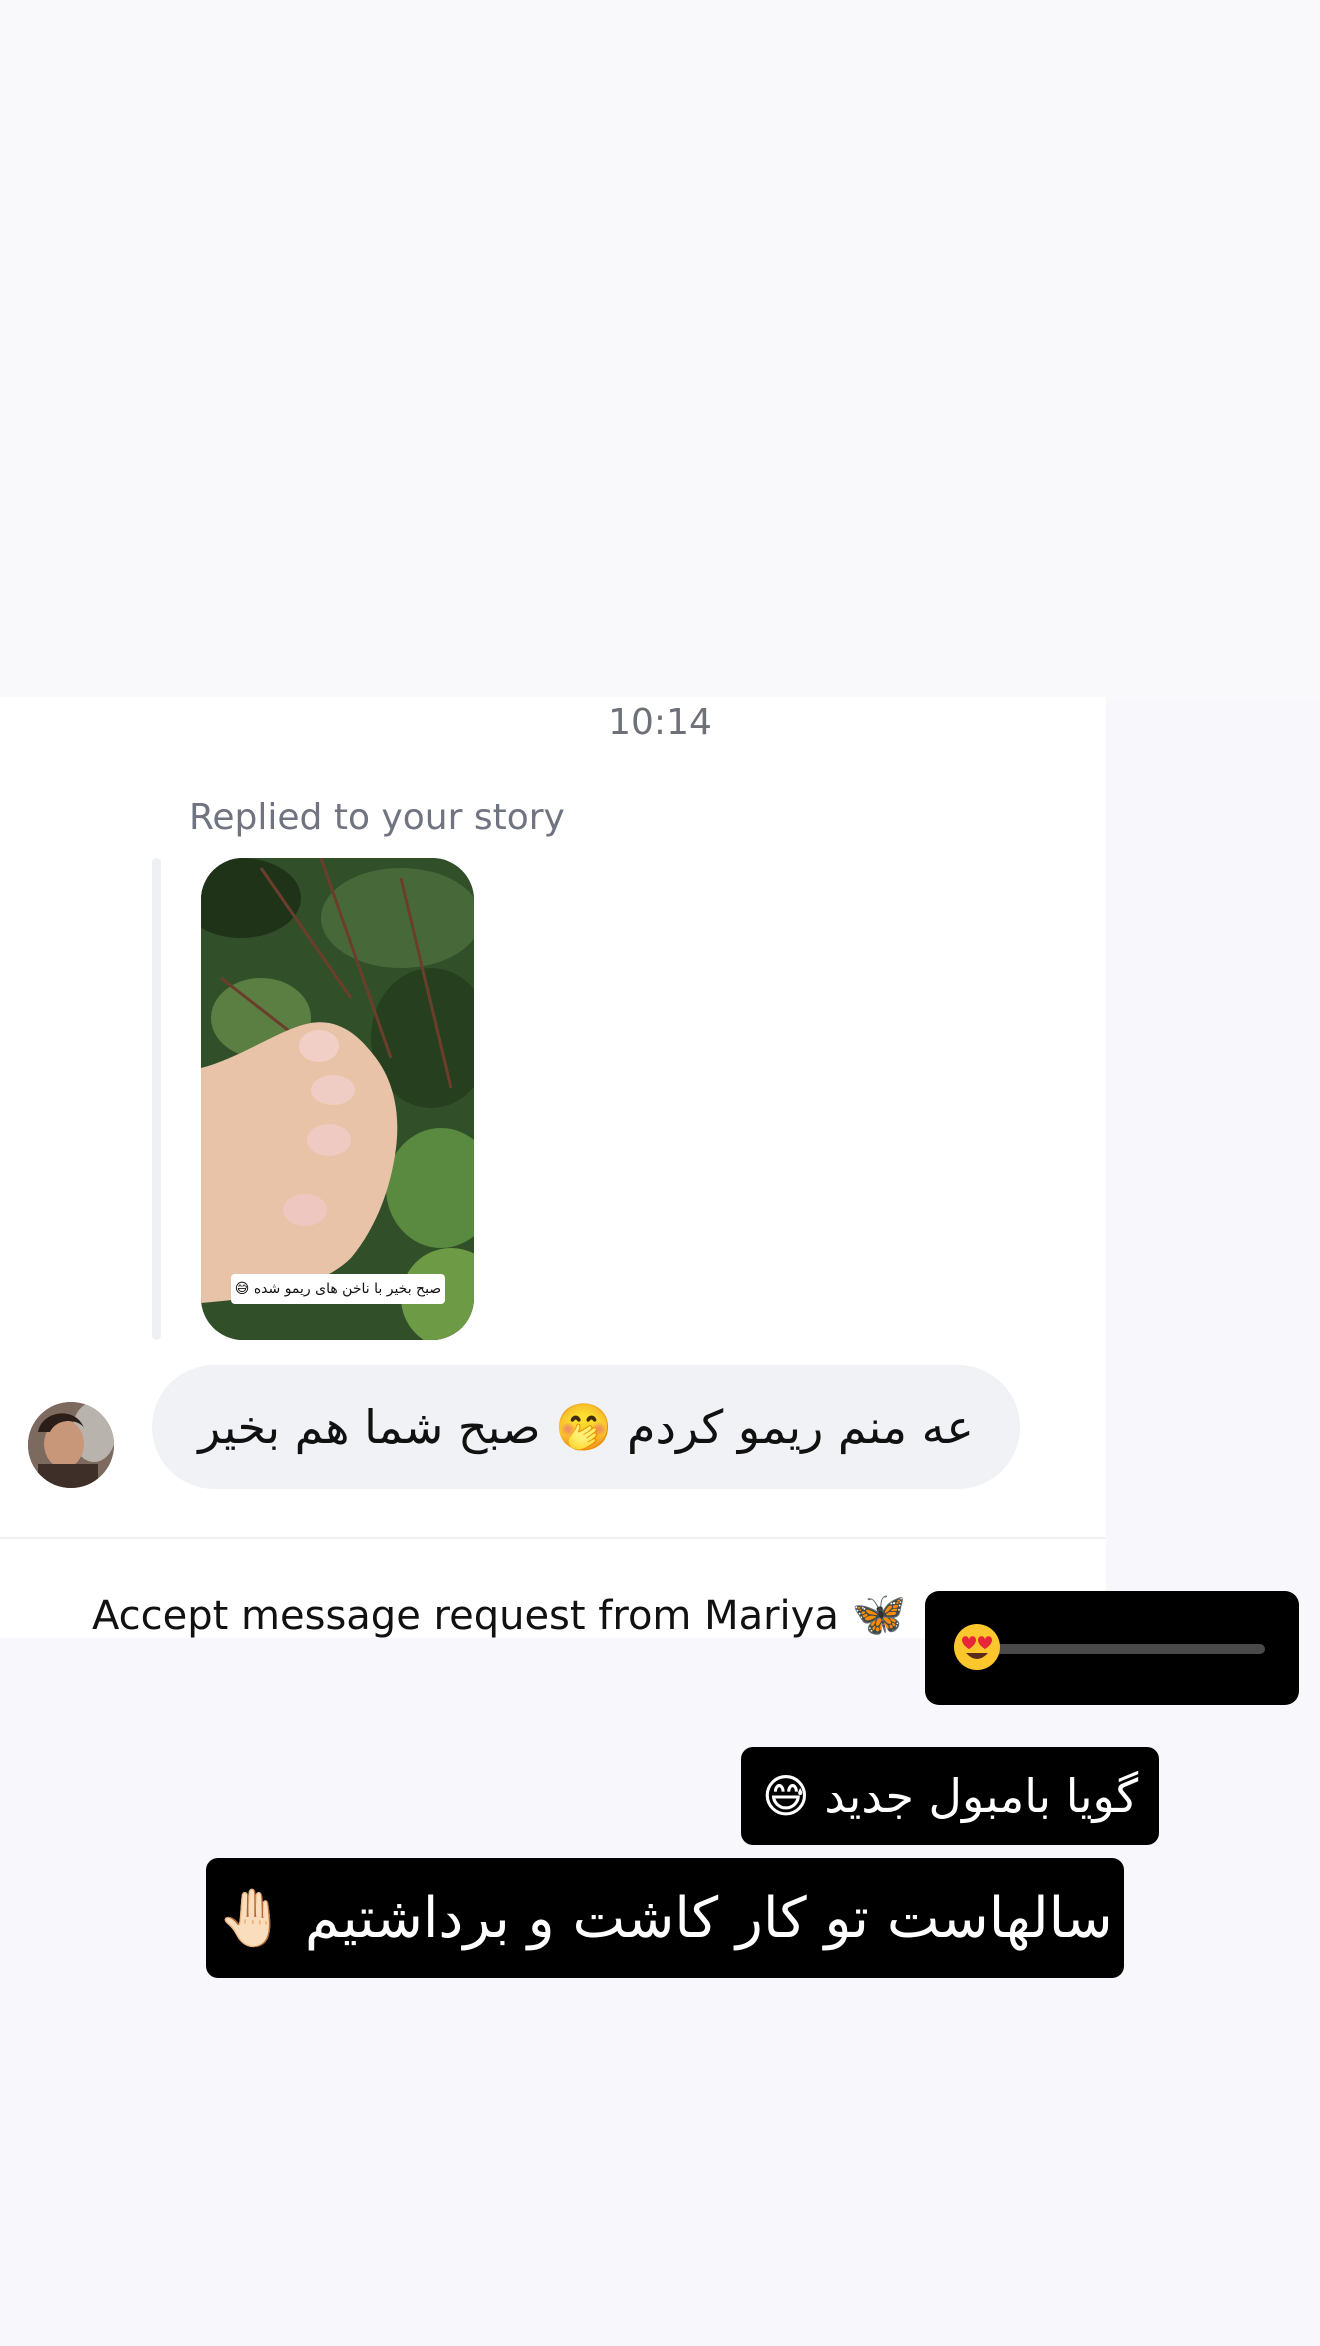 Image resolution: width=1320 pixels, height=2346 pixels. What do you see at coordinates (665, 1918) in the screenshot?
I see `caption-sticker-2: سالهاست تو کار کاشت و برداشتیم 🤚🏻` at bounding box center [665, 1918].